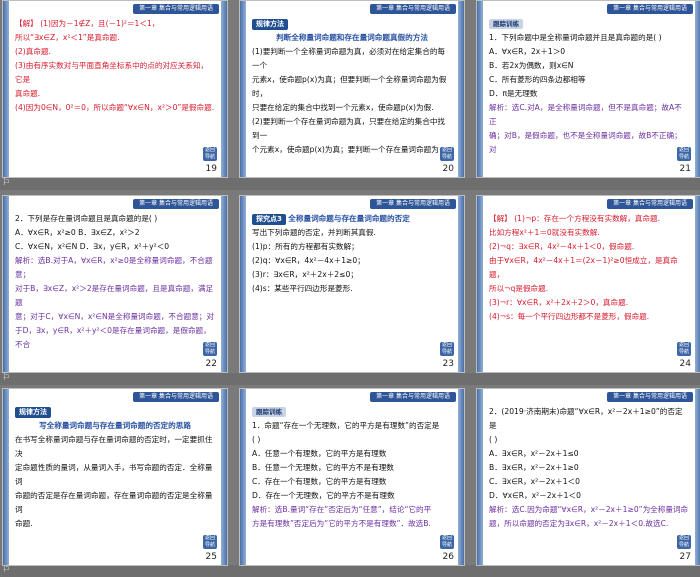  I want to click on slide-text-line: 所以“∃x∈Z，x²＜1”是真命题., so click(67, 37).